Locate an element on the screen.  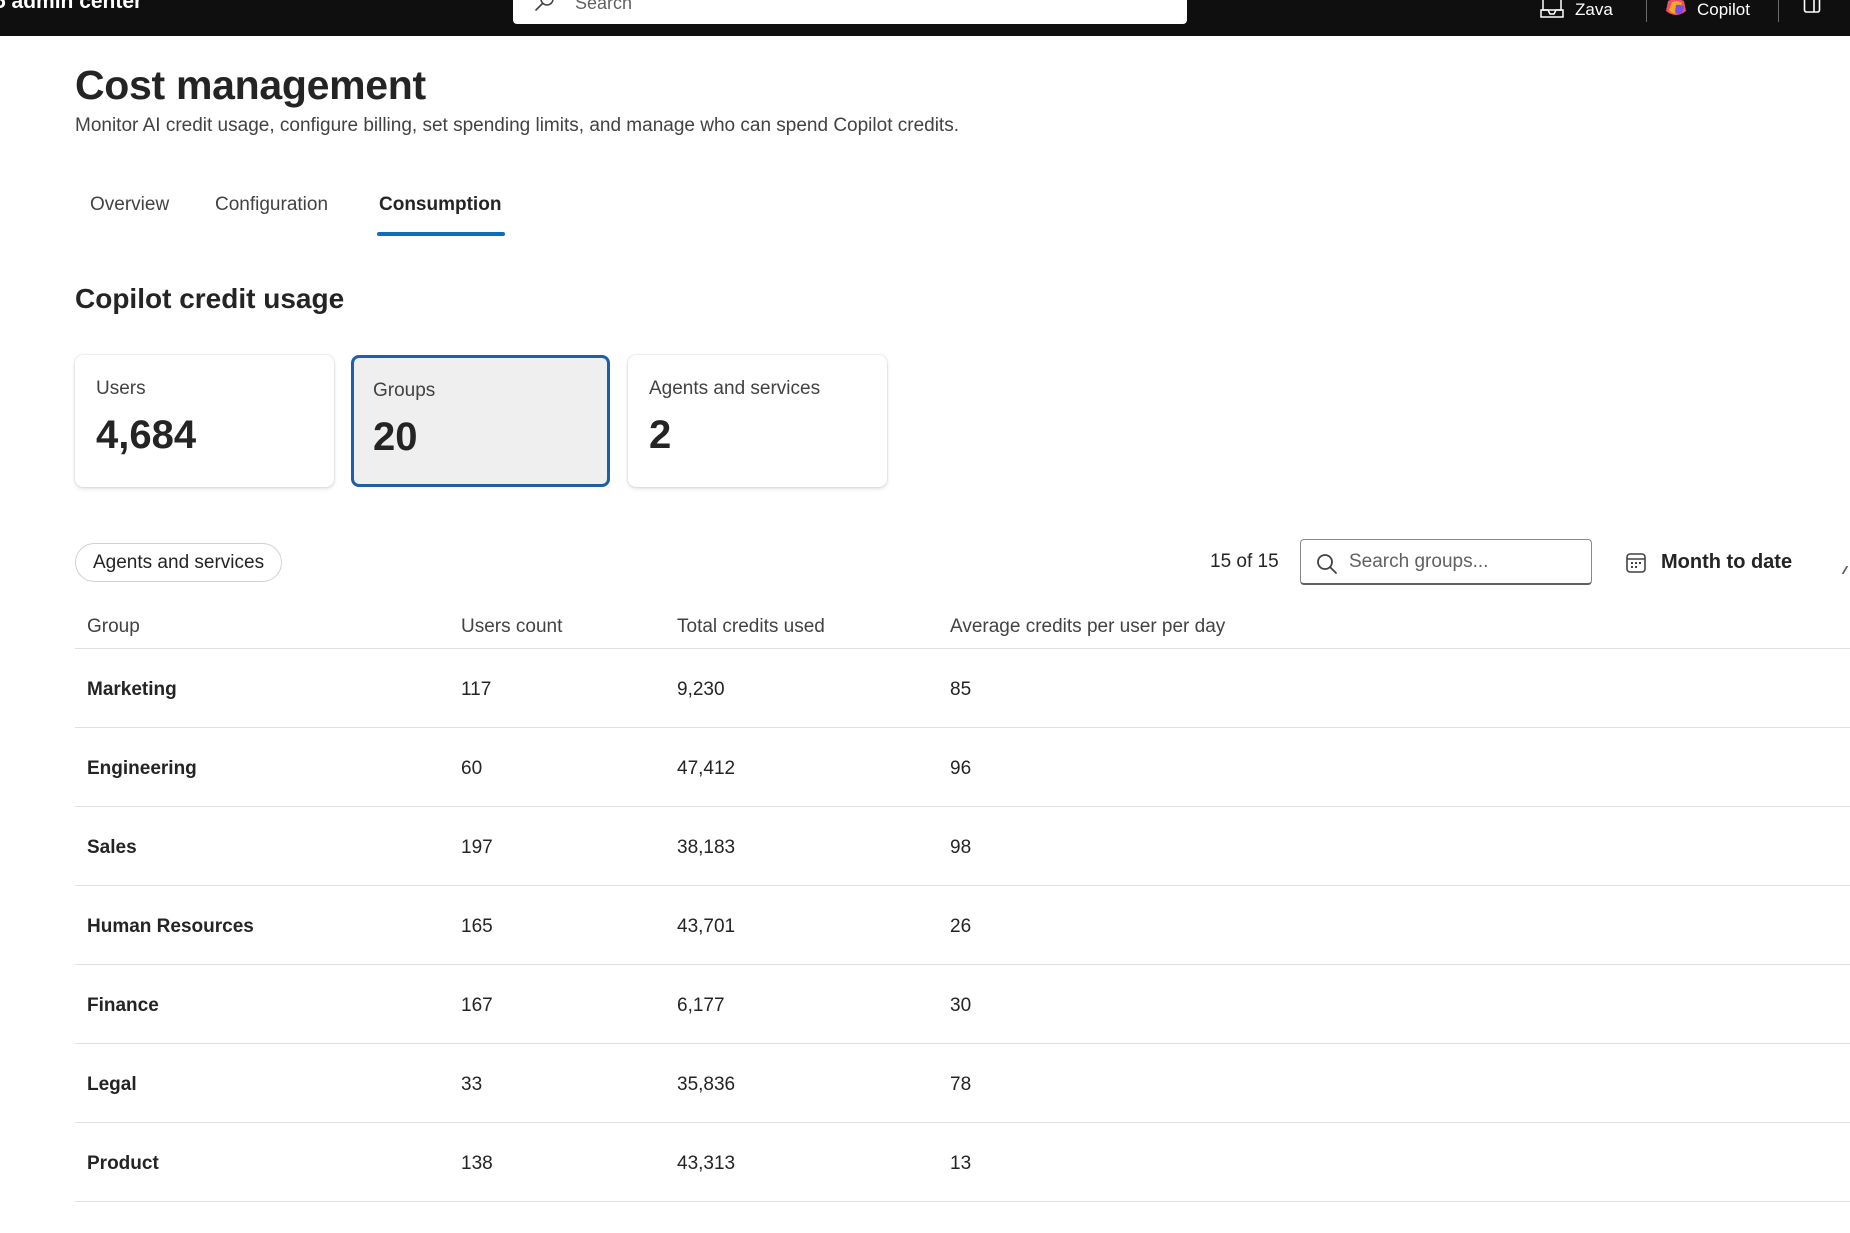
table-row: Engineering 60 47,412 96 is located at coordinates (962, 767).